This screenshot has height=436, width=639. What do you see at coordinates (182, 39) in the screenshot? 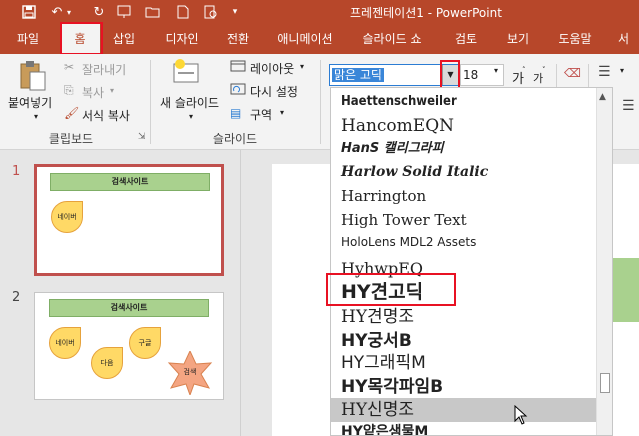
I see `tab-design: 디자인` at bounding box center [182, 39].